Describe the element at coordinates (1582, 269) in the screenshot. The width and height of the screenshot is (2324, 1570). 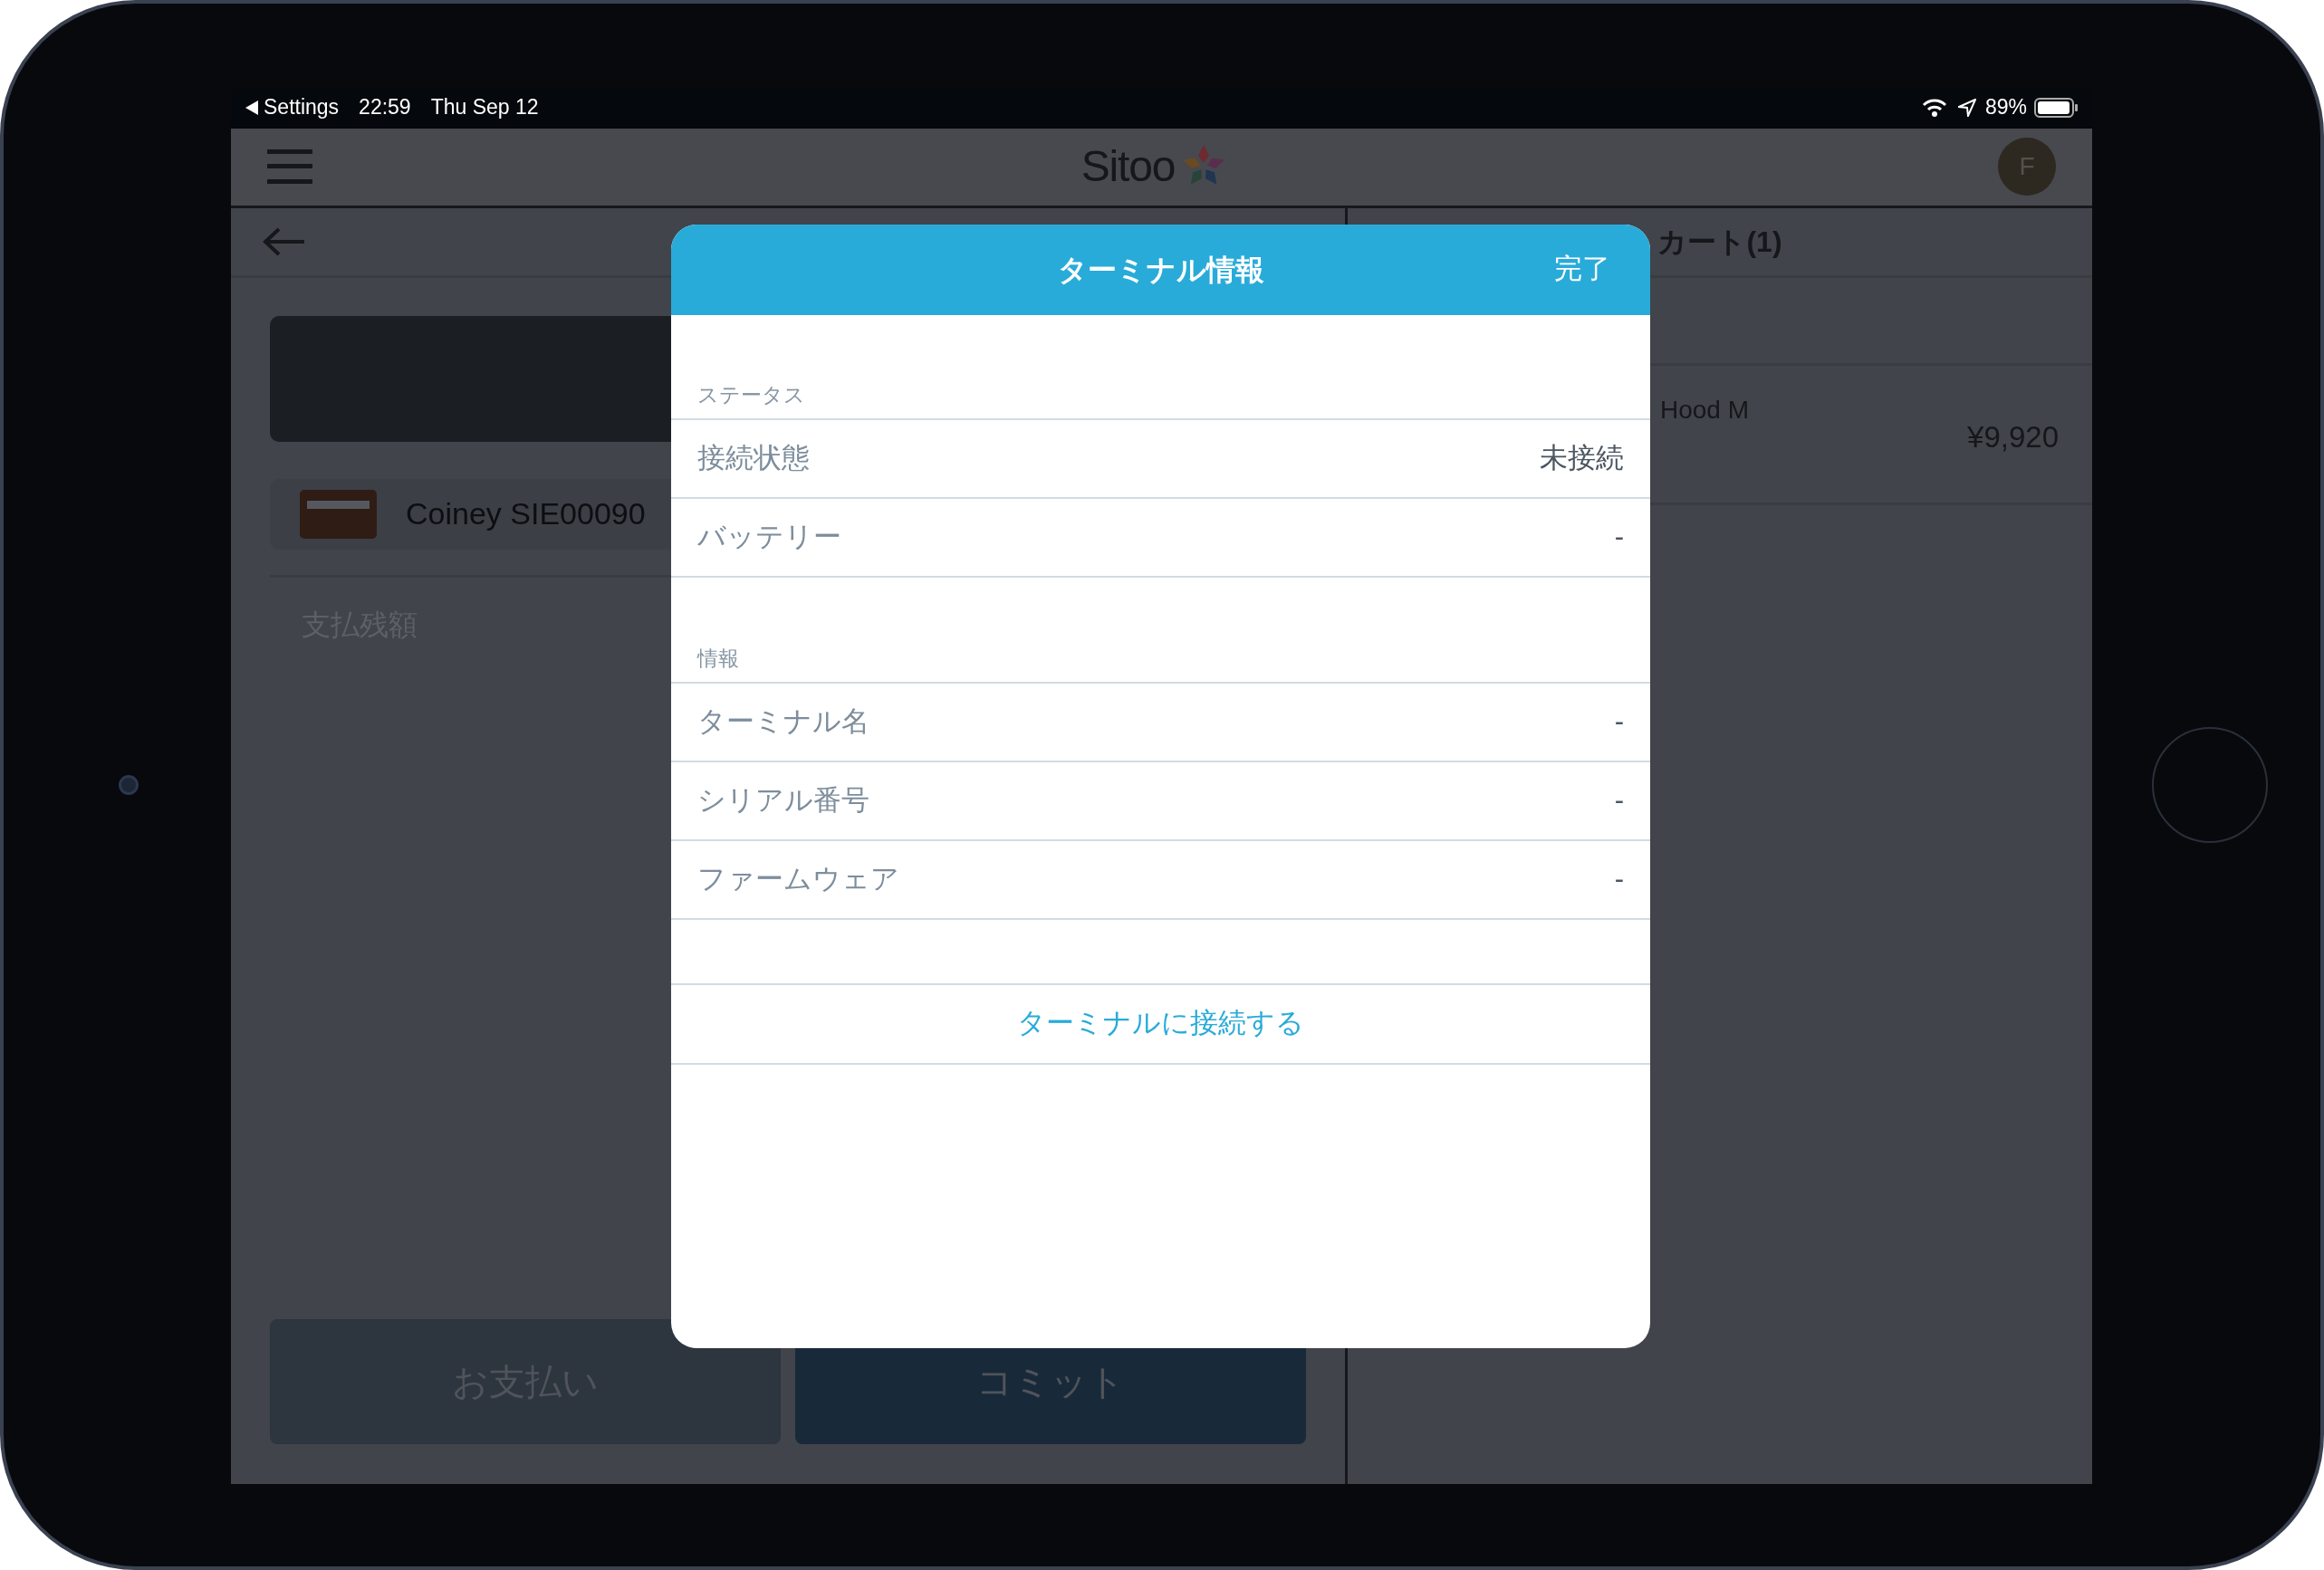
I see `done-button: 完了` at that location.